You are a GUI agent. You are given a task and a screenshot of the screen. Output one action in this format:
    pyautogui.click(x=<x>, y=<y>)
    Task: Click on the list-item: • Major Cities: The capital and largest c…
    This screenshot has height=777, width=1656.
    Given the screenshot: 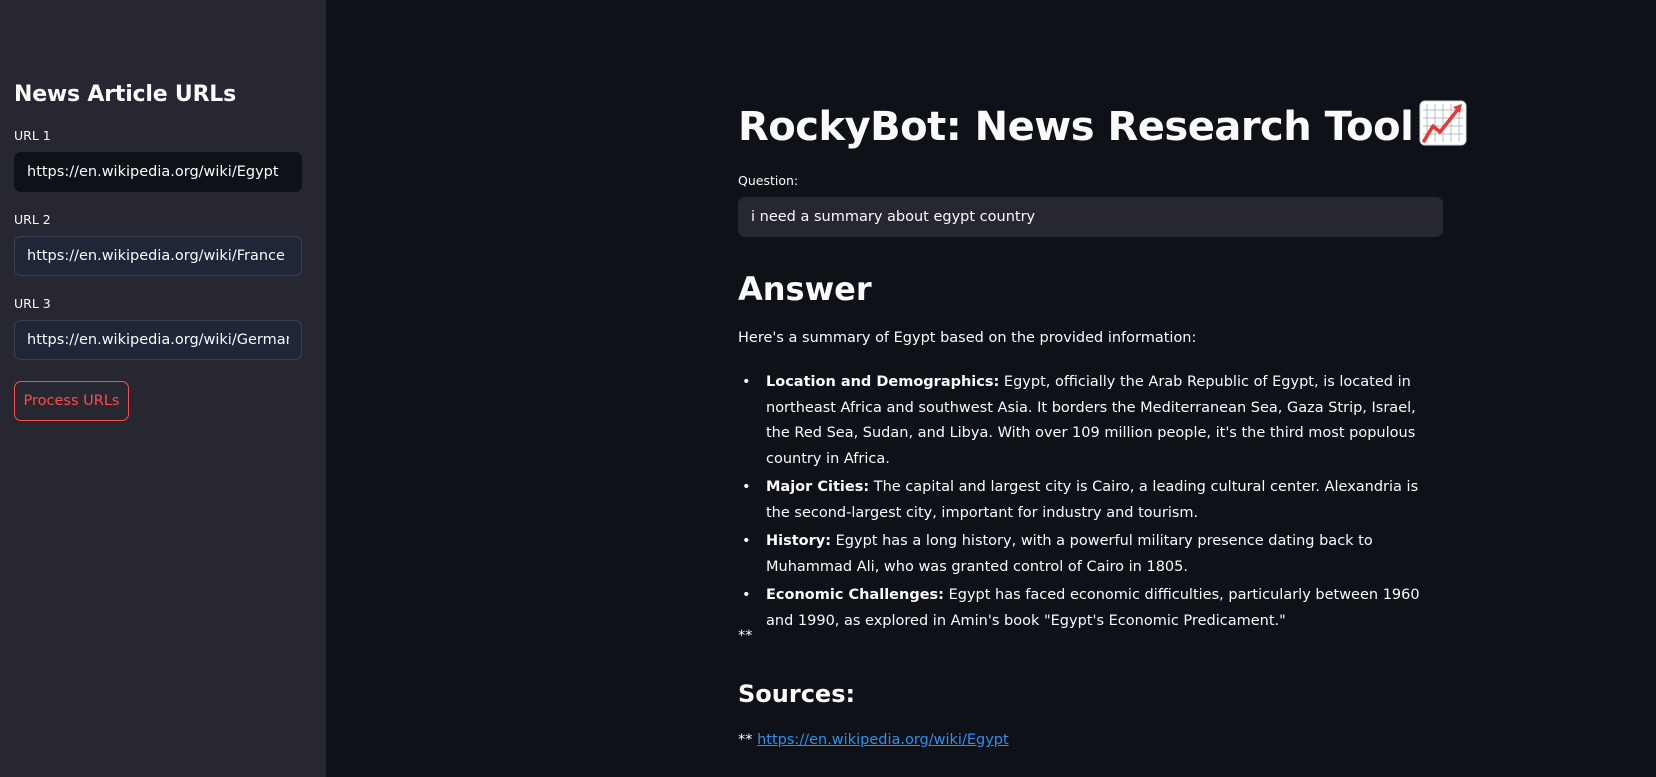 What is the action you would take?
    pyautogui.click(x=1092, y=500)
    